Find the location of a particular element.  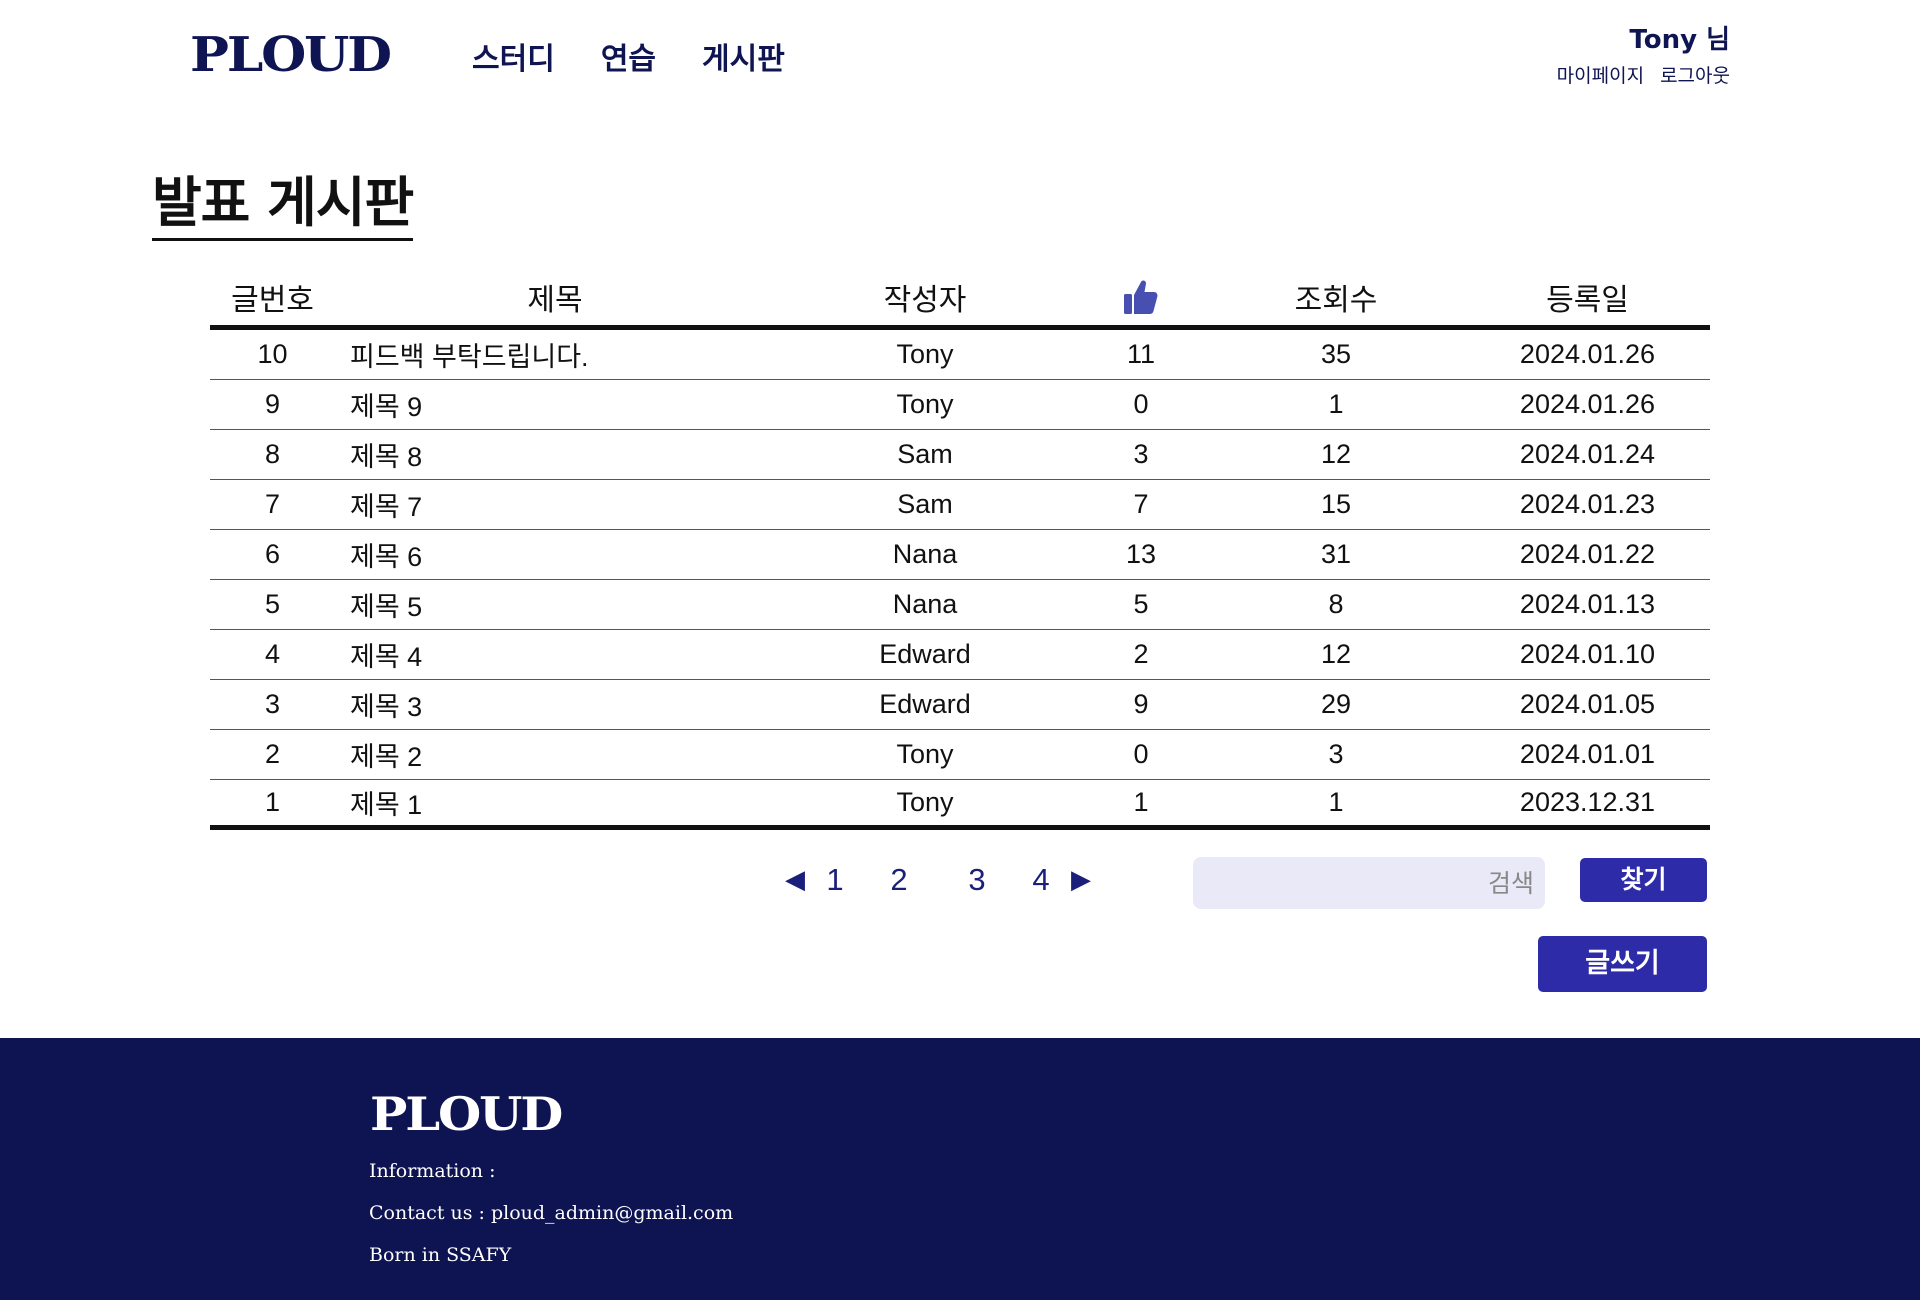

cell-likes: 5 is located at coordinates (1141, 604).